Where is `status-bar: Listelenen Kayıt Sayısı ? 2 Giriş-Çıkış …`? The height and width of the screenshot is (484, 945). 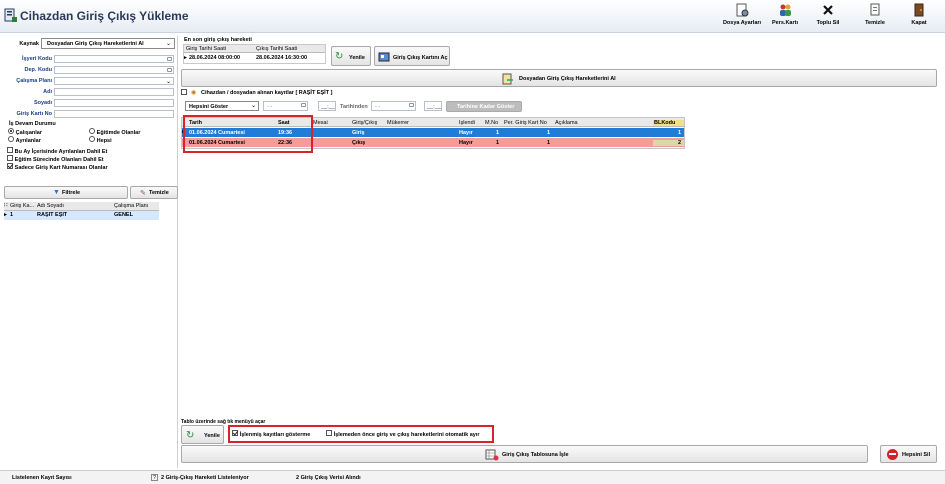 status-bar: Listelenen Kayıt Sayısı ? 2 Giriş-Çıkış … is located at coordinates (472, 477).